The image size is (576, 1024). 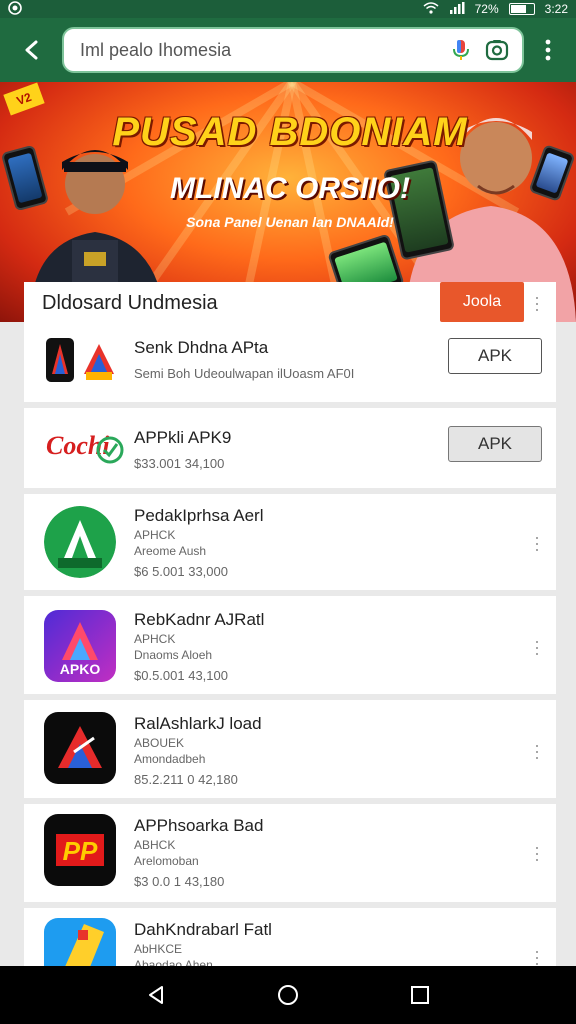 What do you see at coordinates (431, 9) in the screenshot?
I see `wifi-icon` at bounding box center [431, 9].